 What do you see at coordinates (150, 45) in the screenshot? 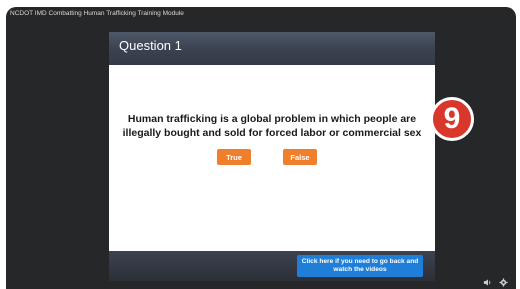
I see `question-heading: Question 1` at bounding box center [150, 45].